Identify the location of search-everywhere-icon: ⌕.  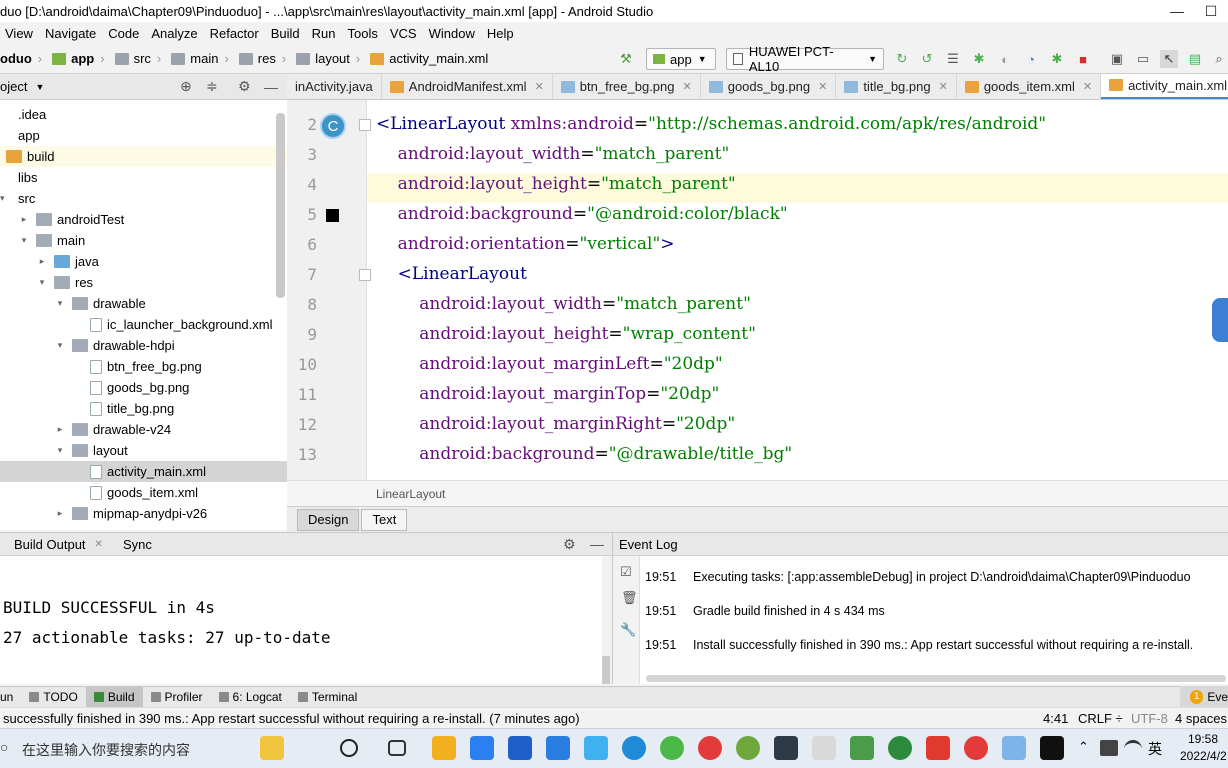
(1219, 59).